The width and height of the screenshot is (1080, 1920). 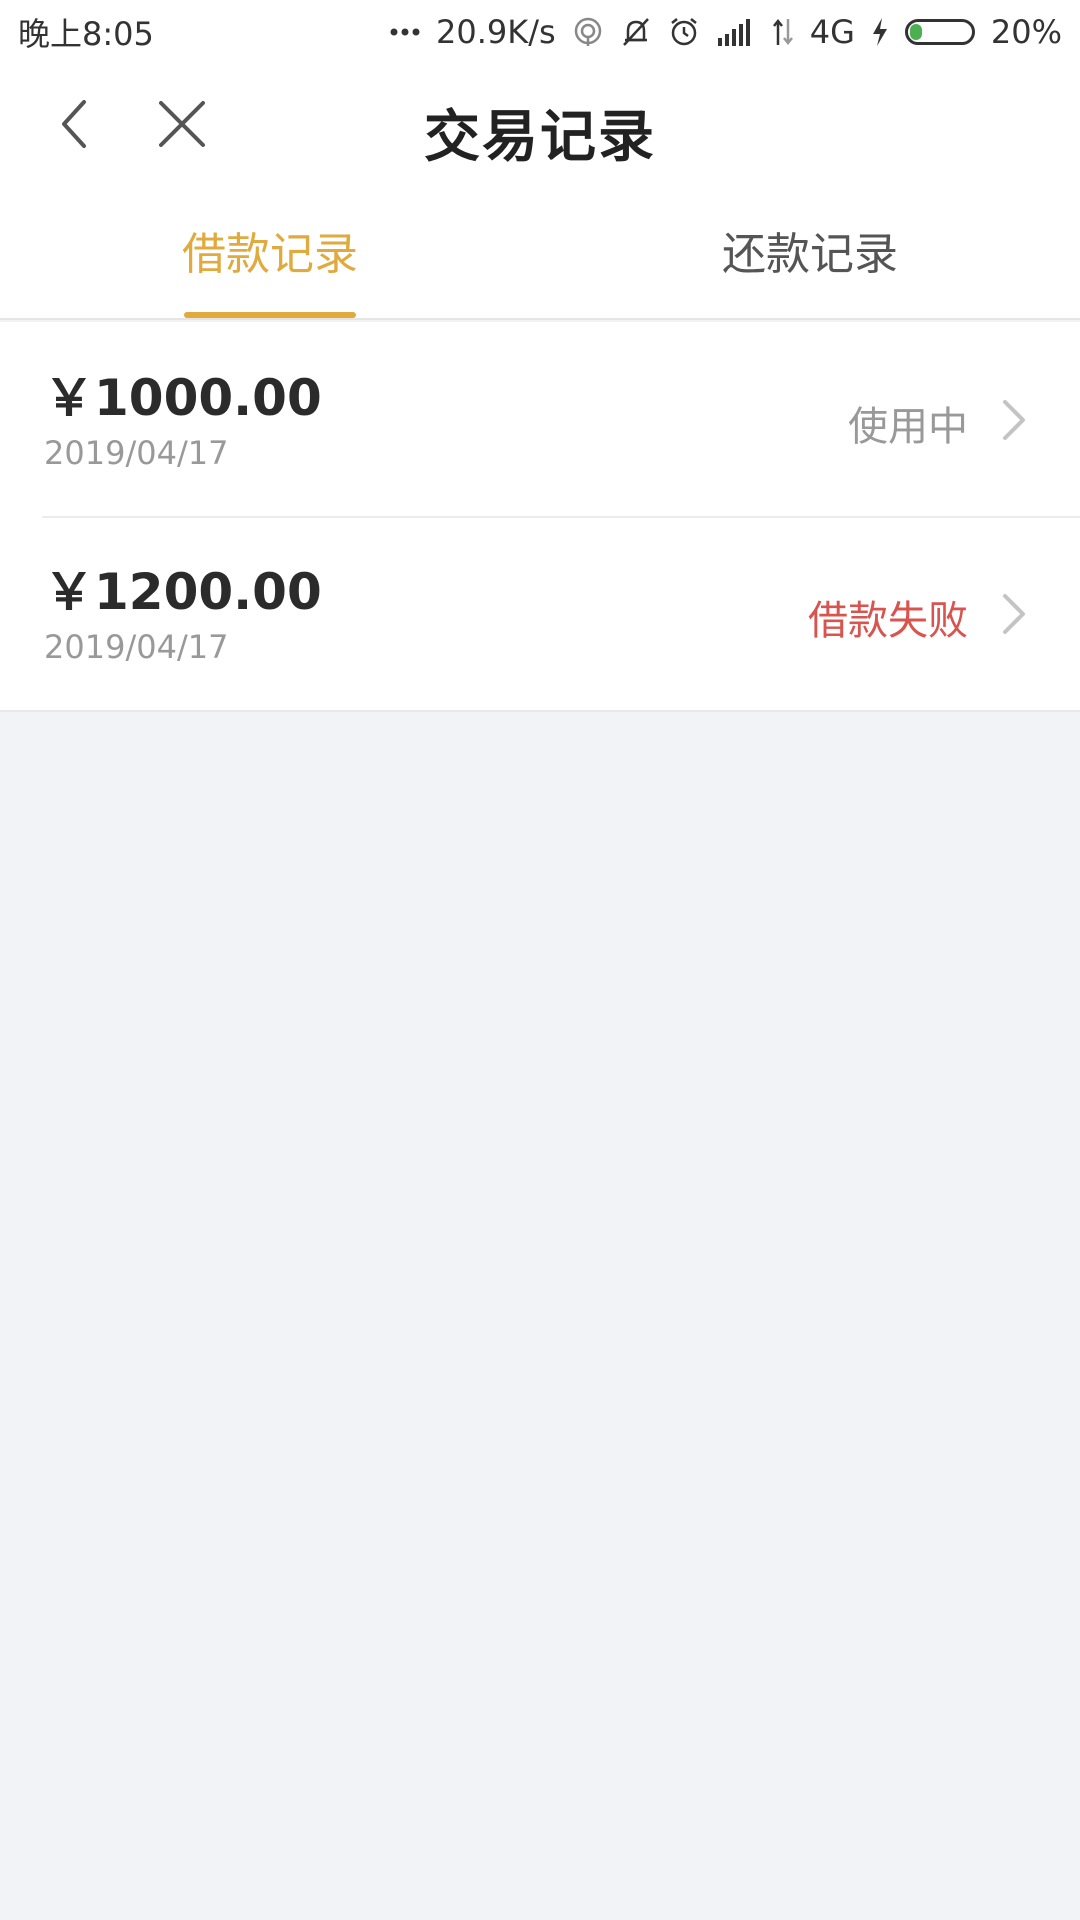 I want to click on network-speed: 20.9K/s, so click(x=496, y=32).